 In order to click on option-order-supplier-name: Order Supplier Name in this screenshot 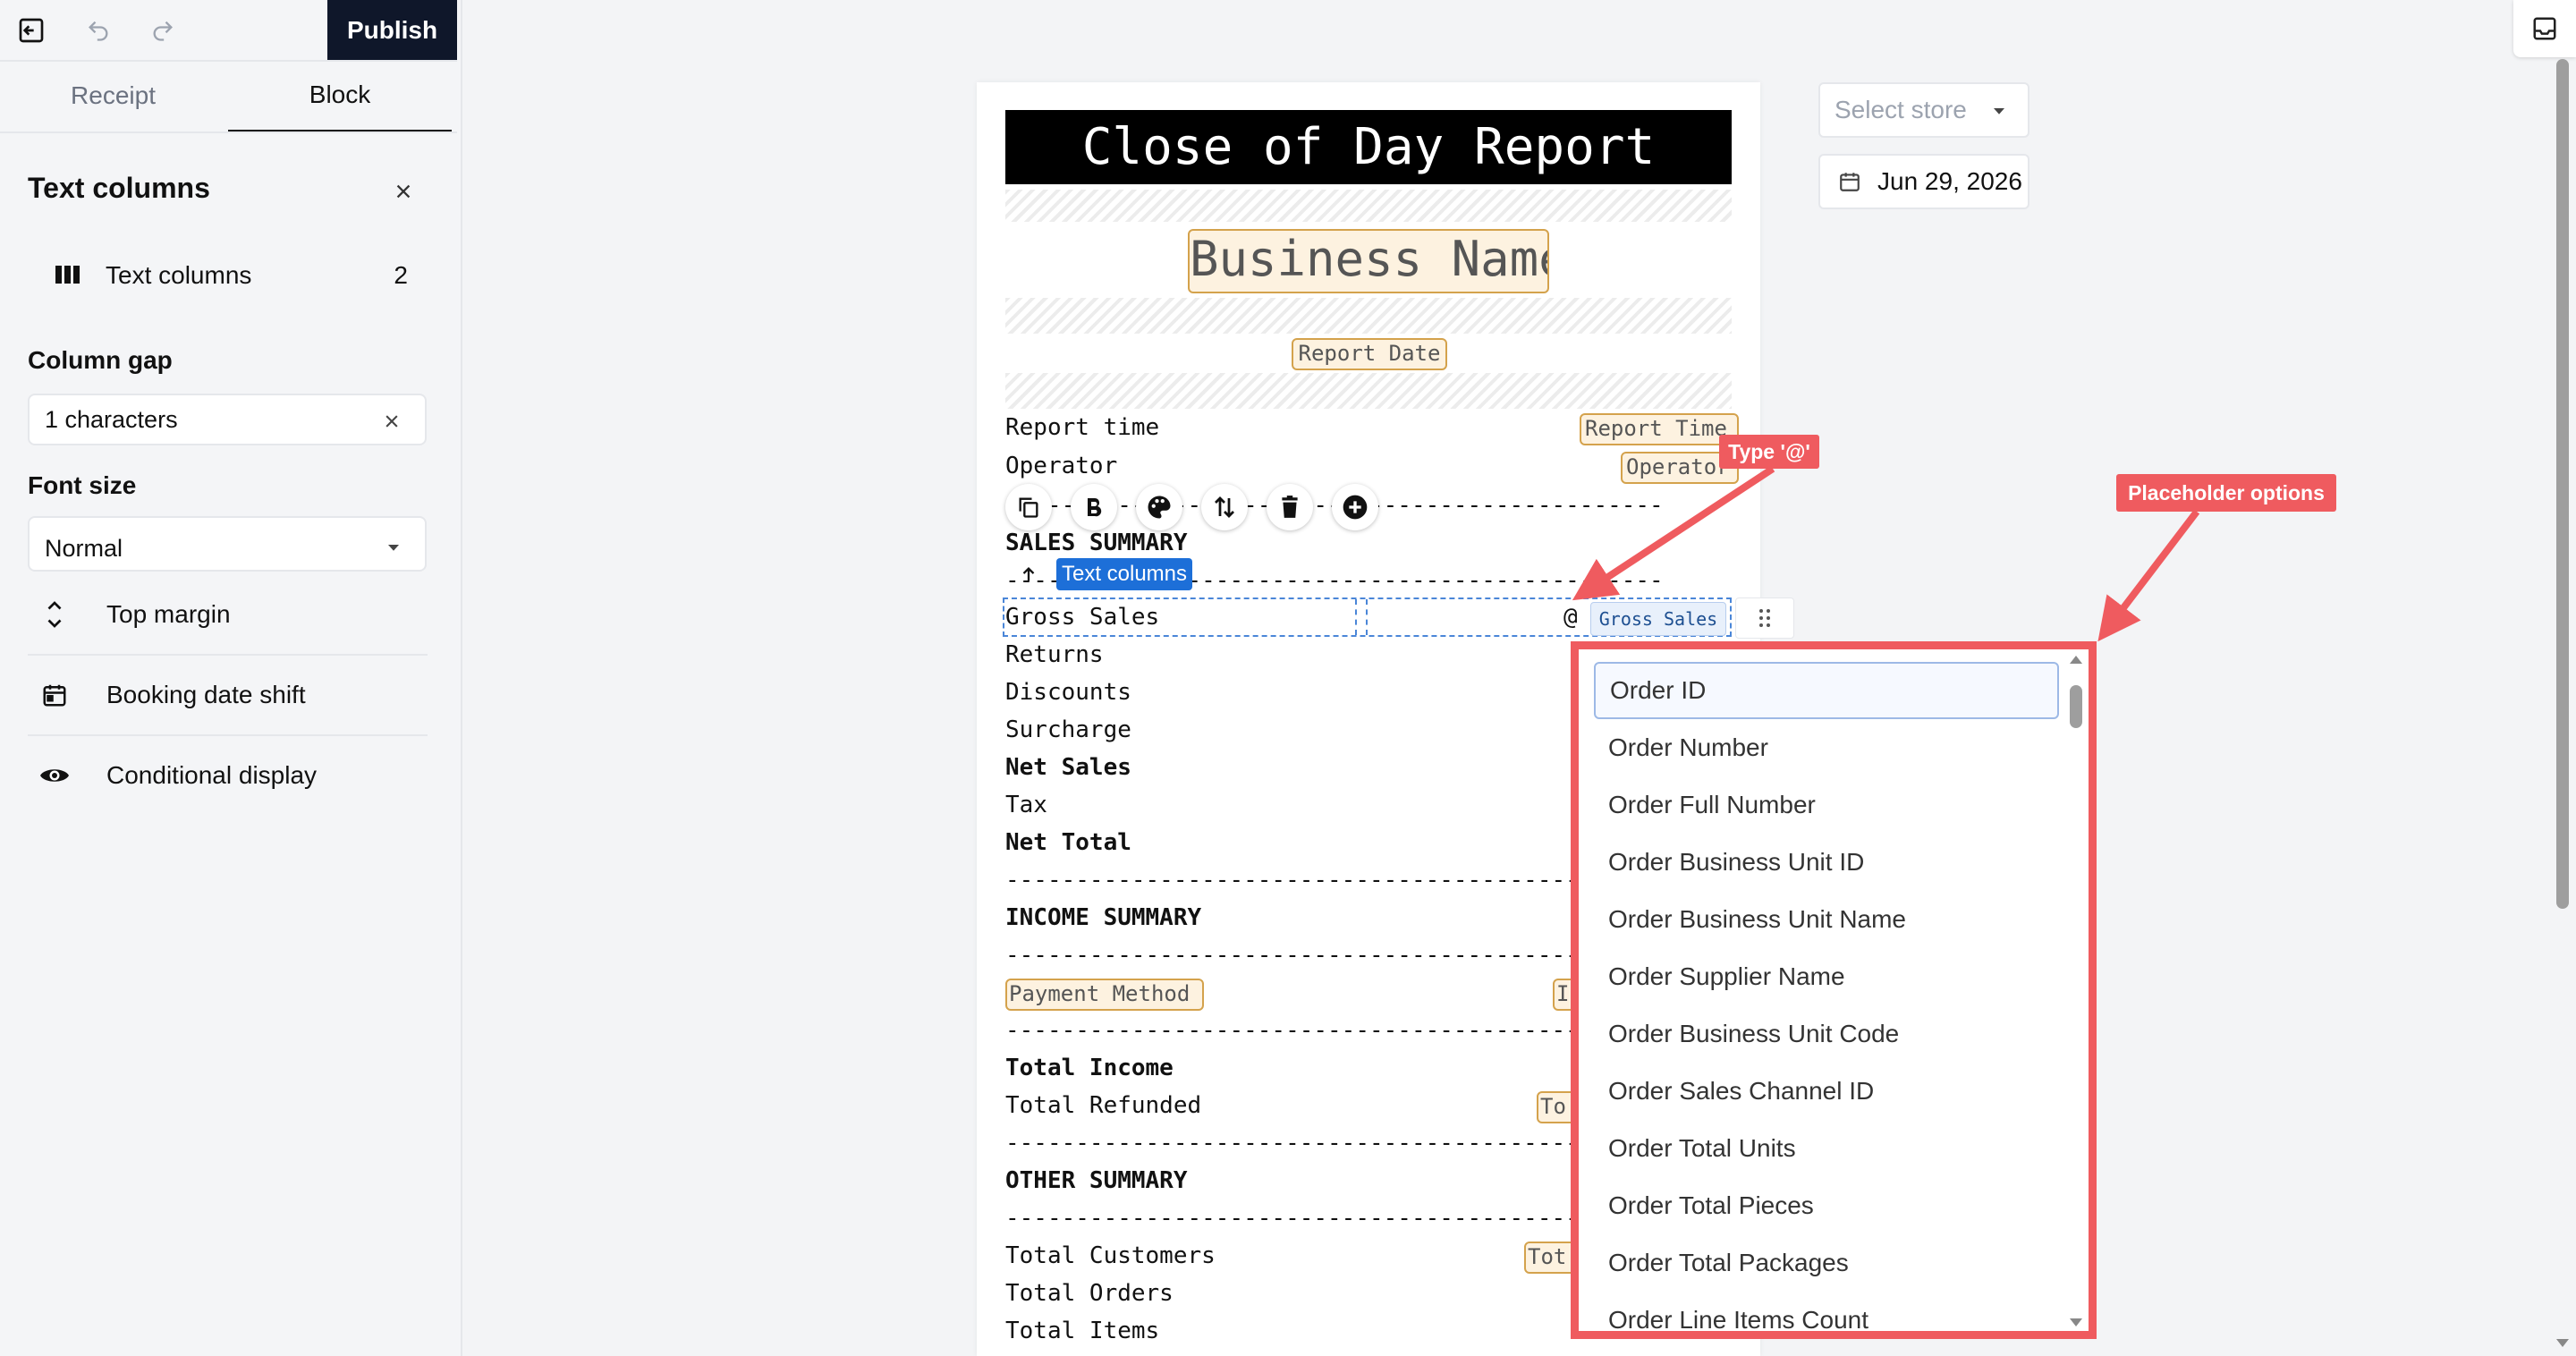, I will do `click(1826, 976)`.